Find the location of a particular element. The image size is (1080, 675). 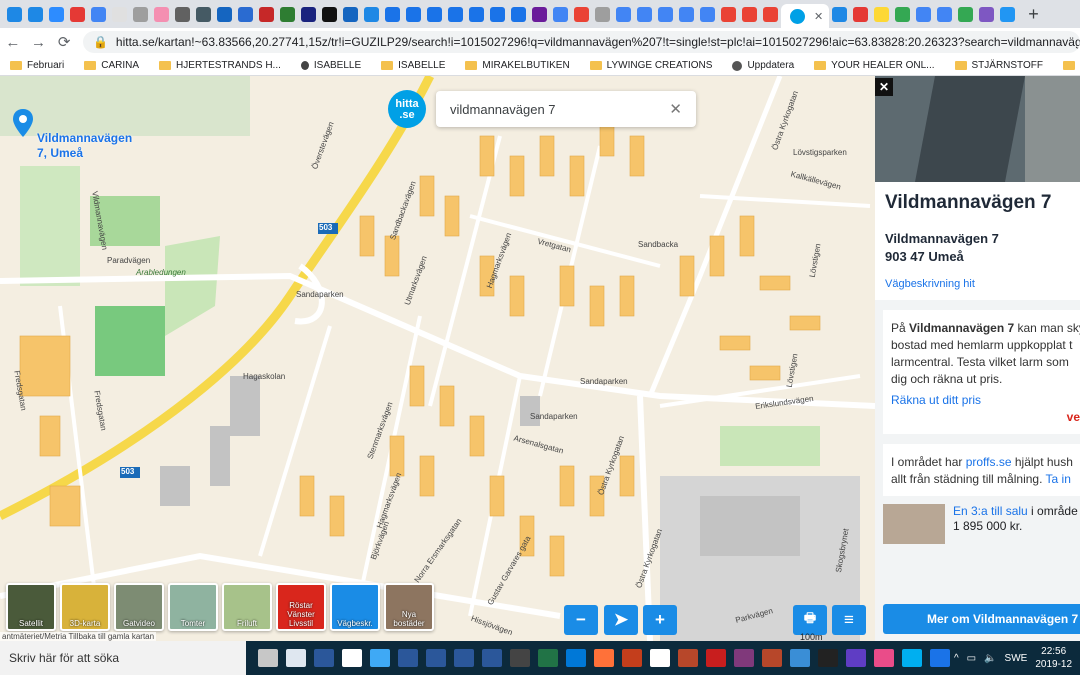

bookmark-item: LYWINGE CREATIONS is located at coordinates (651, 65).